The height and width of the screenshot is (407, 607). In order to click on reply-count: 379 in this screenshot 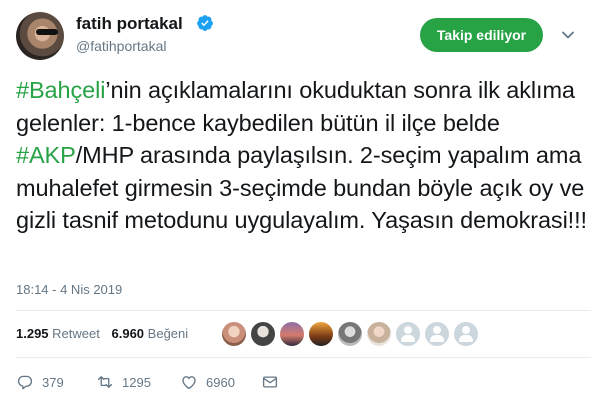, I will do `click(53, 382)`.